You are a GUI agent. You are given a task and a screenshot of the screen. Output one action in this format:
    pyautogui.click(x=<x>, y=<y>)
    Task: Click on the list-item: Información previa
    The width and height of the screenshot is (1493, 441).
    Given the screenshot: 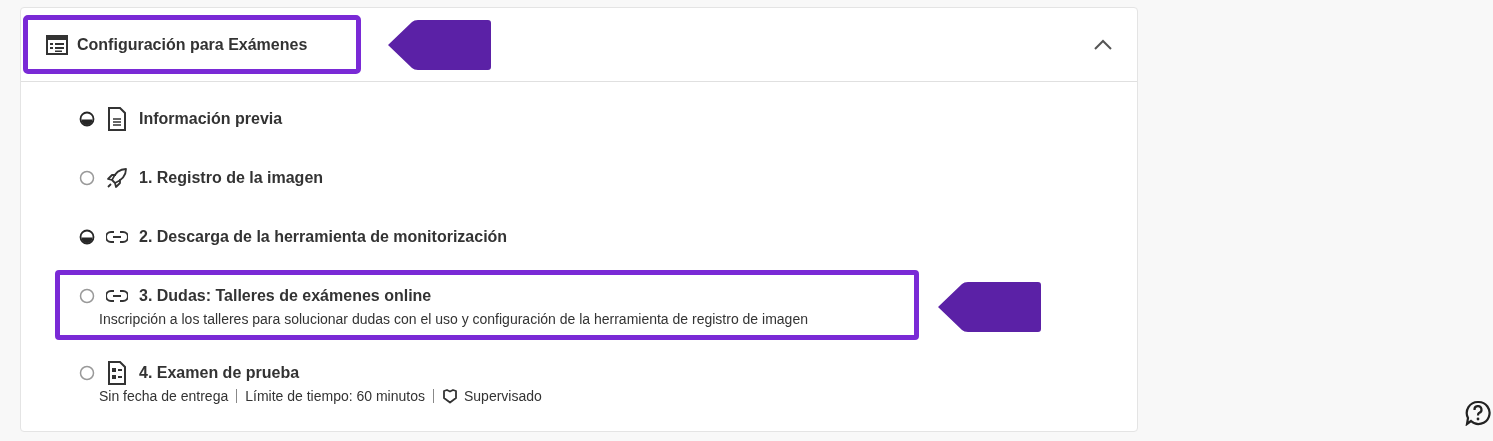 What is the action you would take?
    pyautogui.click(x=205, y=119)
    